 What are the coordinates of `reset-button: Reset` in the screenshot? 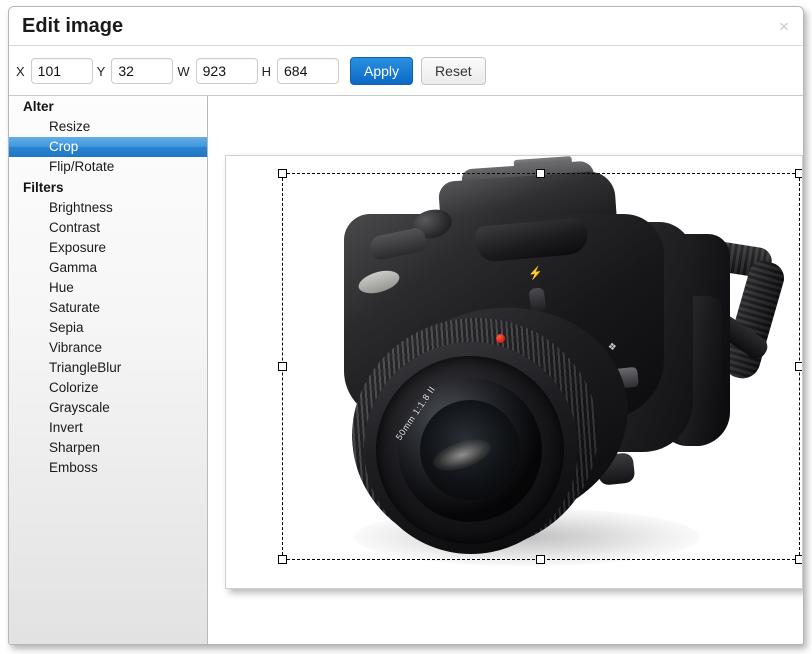 It's located at (453, 71).